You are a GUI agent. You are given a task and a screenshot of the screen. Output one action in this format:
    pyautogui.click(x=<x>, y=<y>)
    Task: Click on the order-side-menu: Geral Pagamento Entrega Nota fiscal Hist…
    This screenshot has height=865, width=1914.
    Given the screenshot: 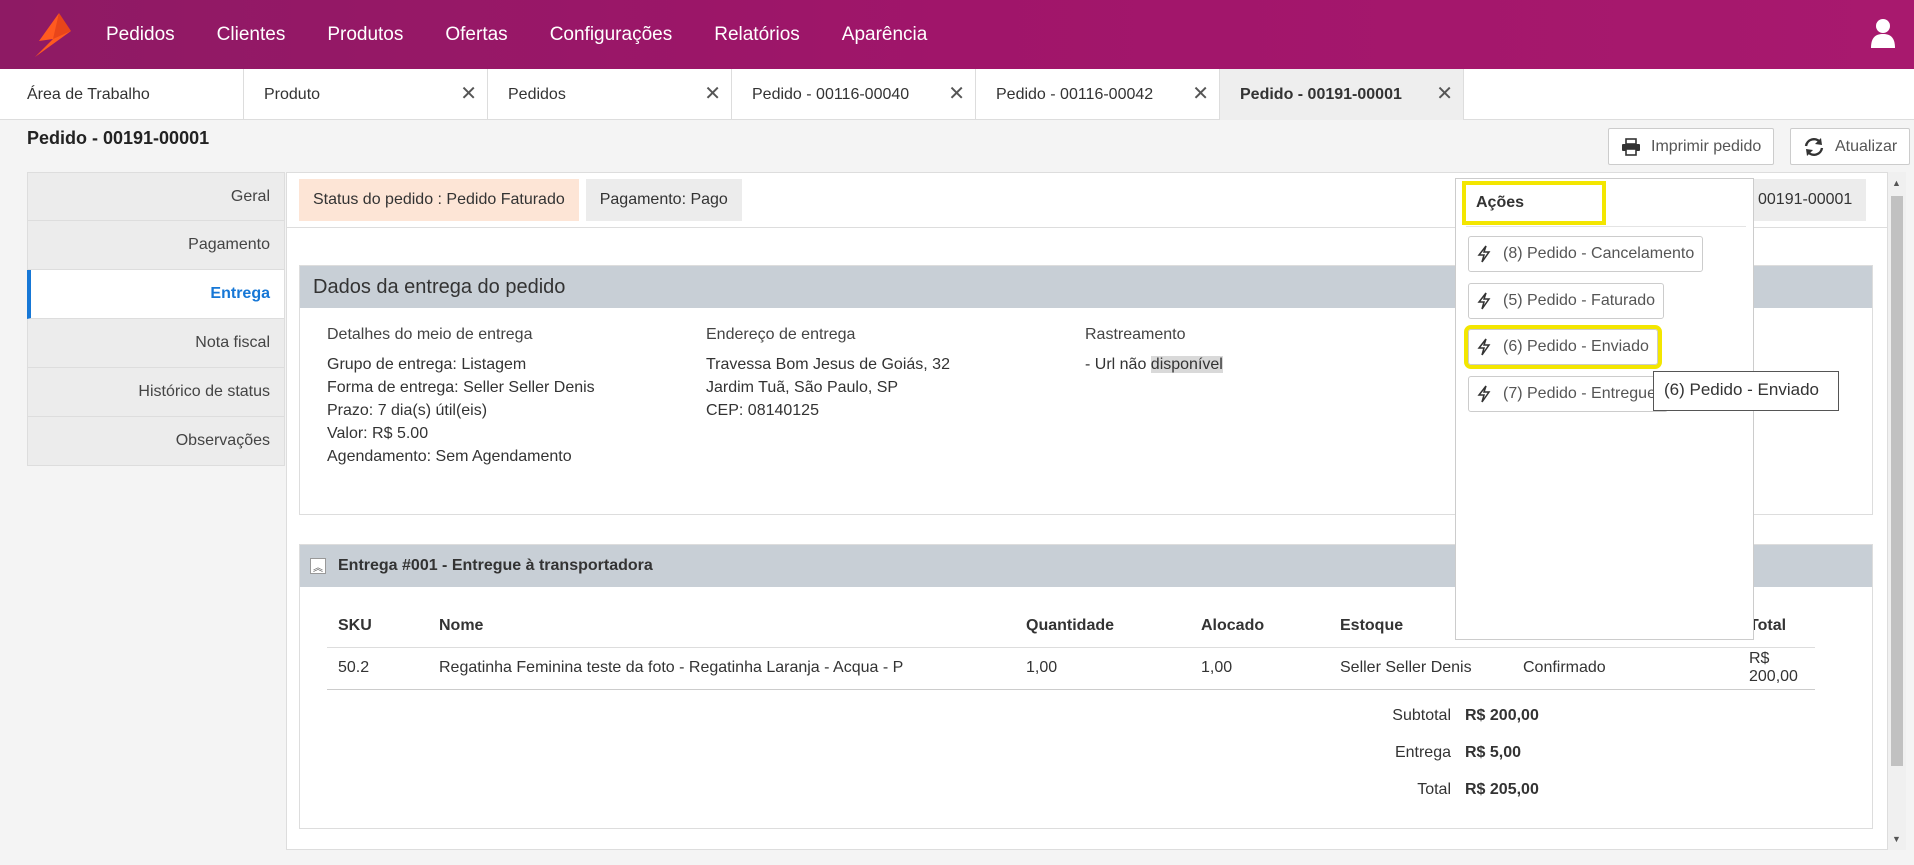 What is the action you would take?
    pyautogui.click(x=156, y=319)
    